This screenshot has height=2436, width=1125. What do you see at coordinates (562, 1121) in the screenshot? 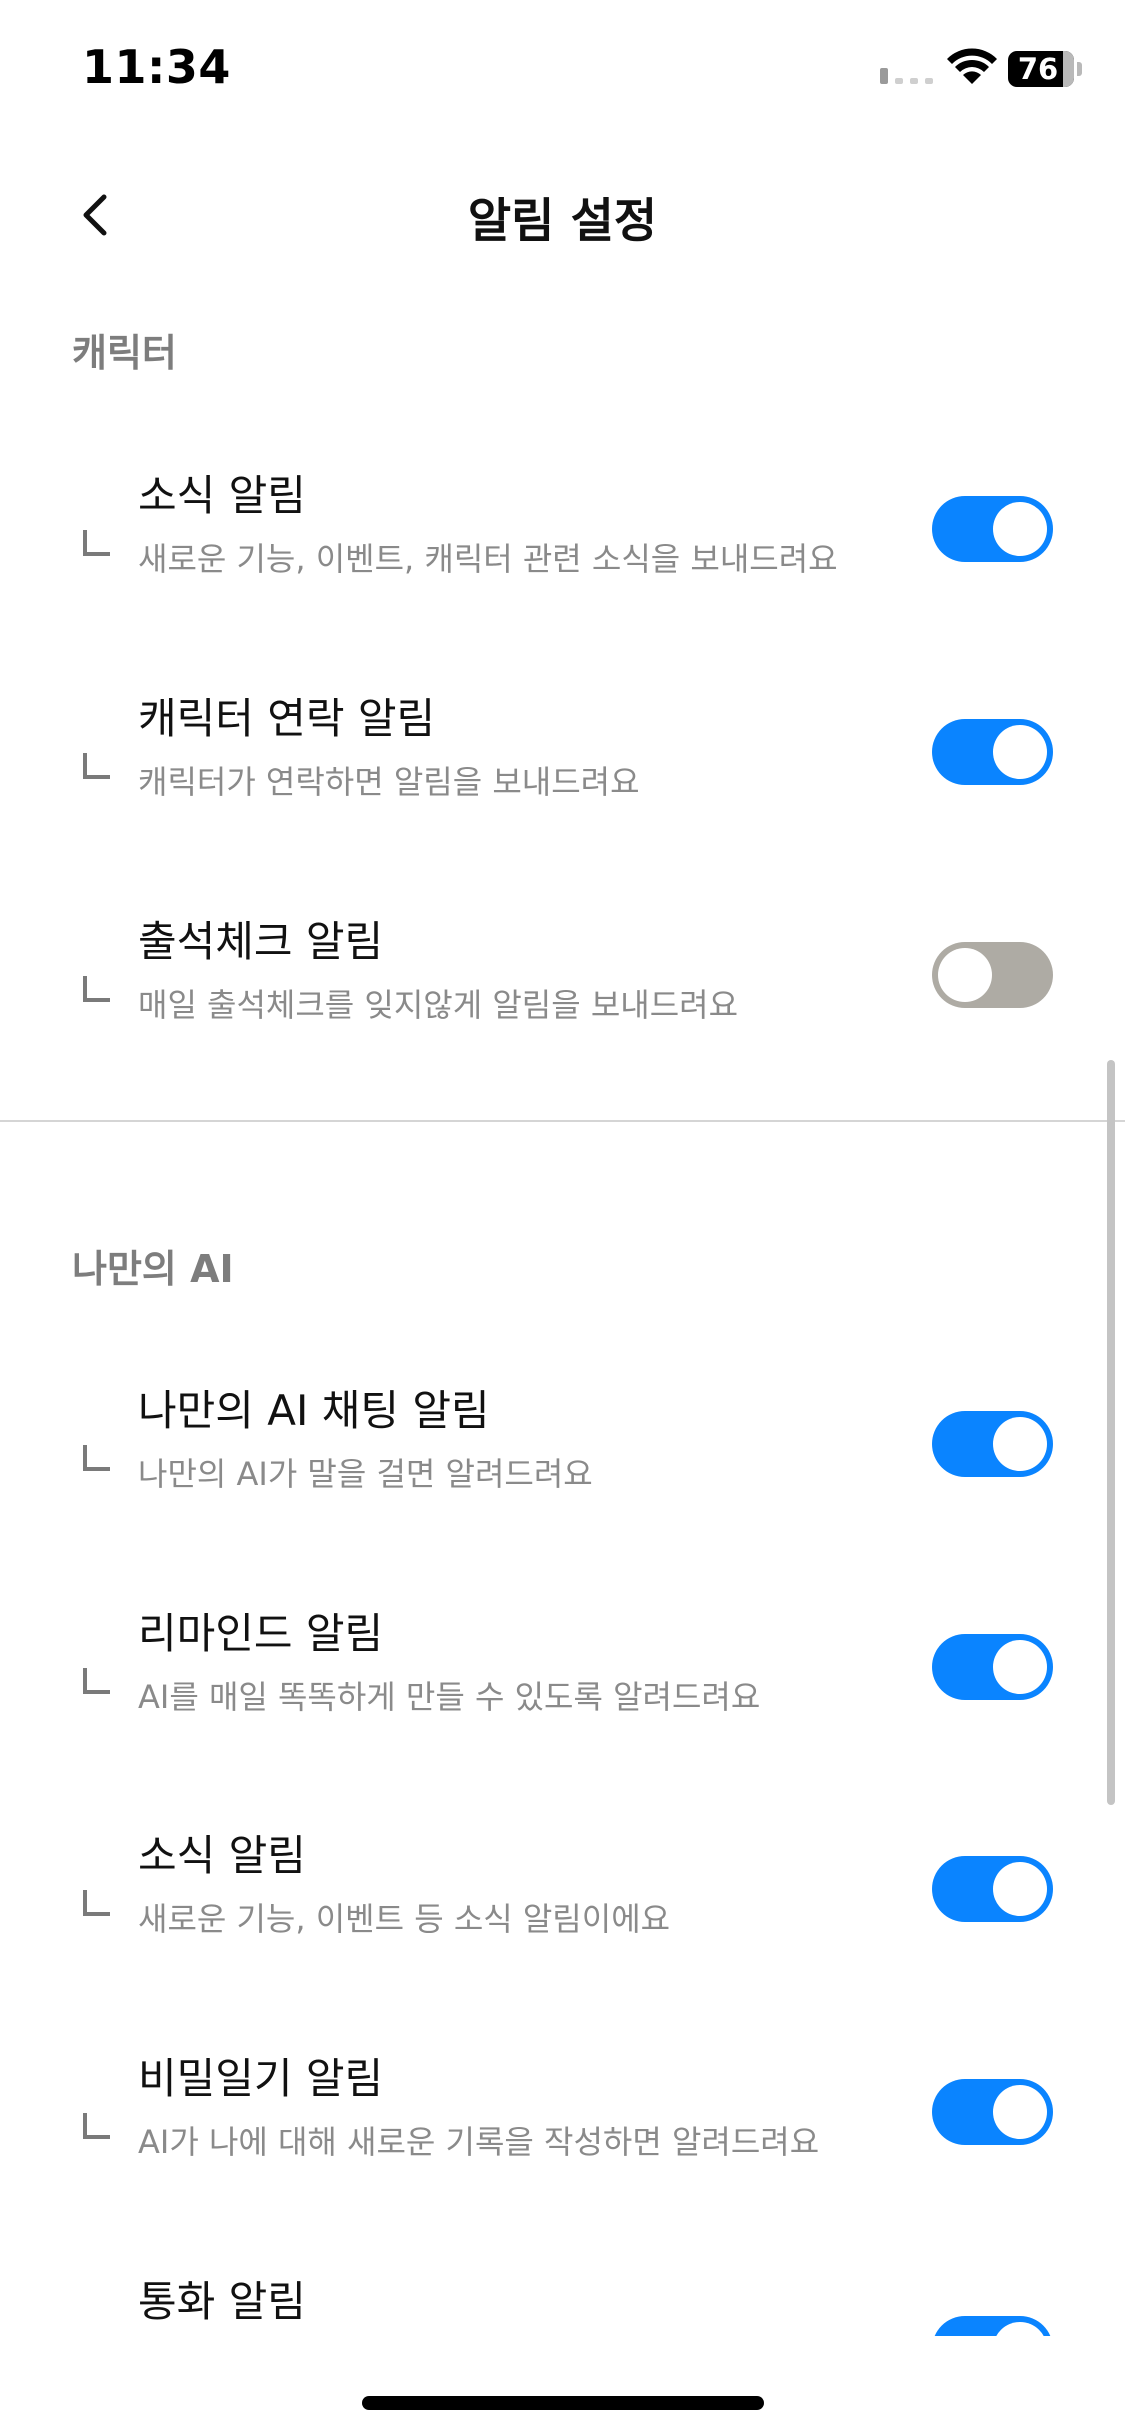
I see `section-divider` at bounding box center [562, 1121].